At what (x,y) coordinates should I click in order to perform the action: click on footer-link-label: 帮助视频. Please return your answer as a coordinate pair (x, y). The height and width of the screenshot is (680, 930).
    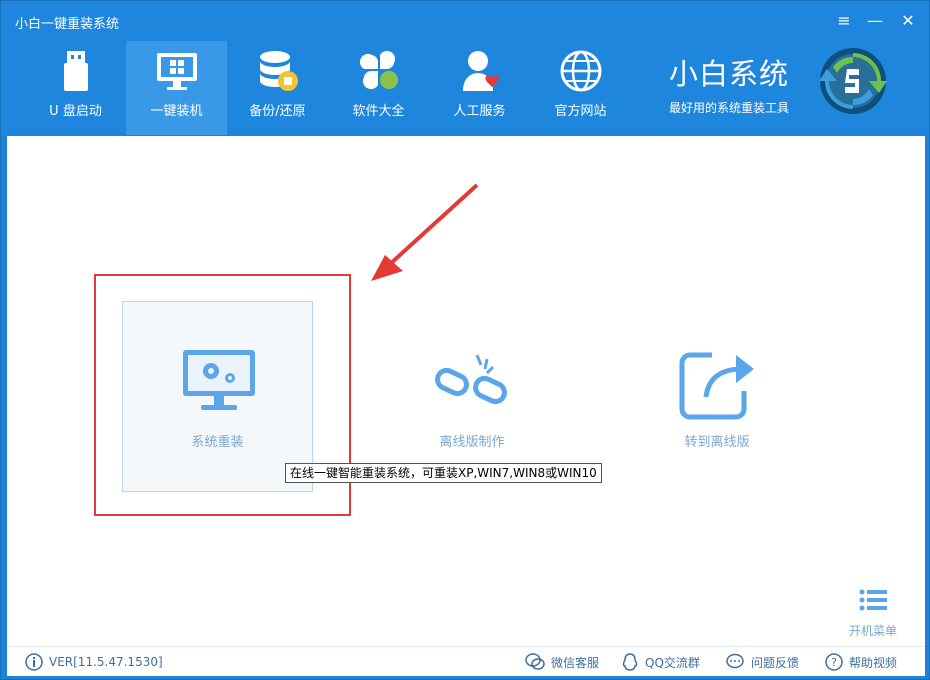
    Looking at the image, I should click on (873, 662).